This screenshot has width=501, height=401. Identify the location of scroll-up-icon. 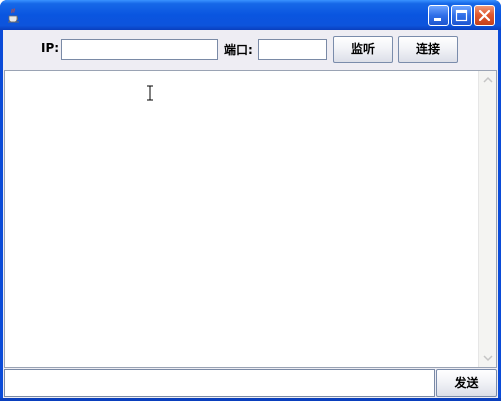
(488, 80).